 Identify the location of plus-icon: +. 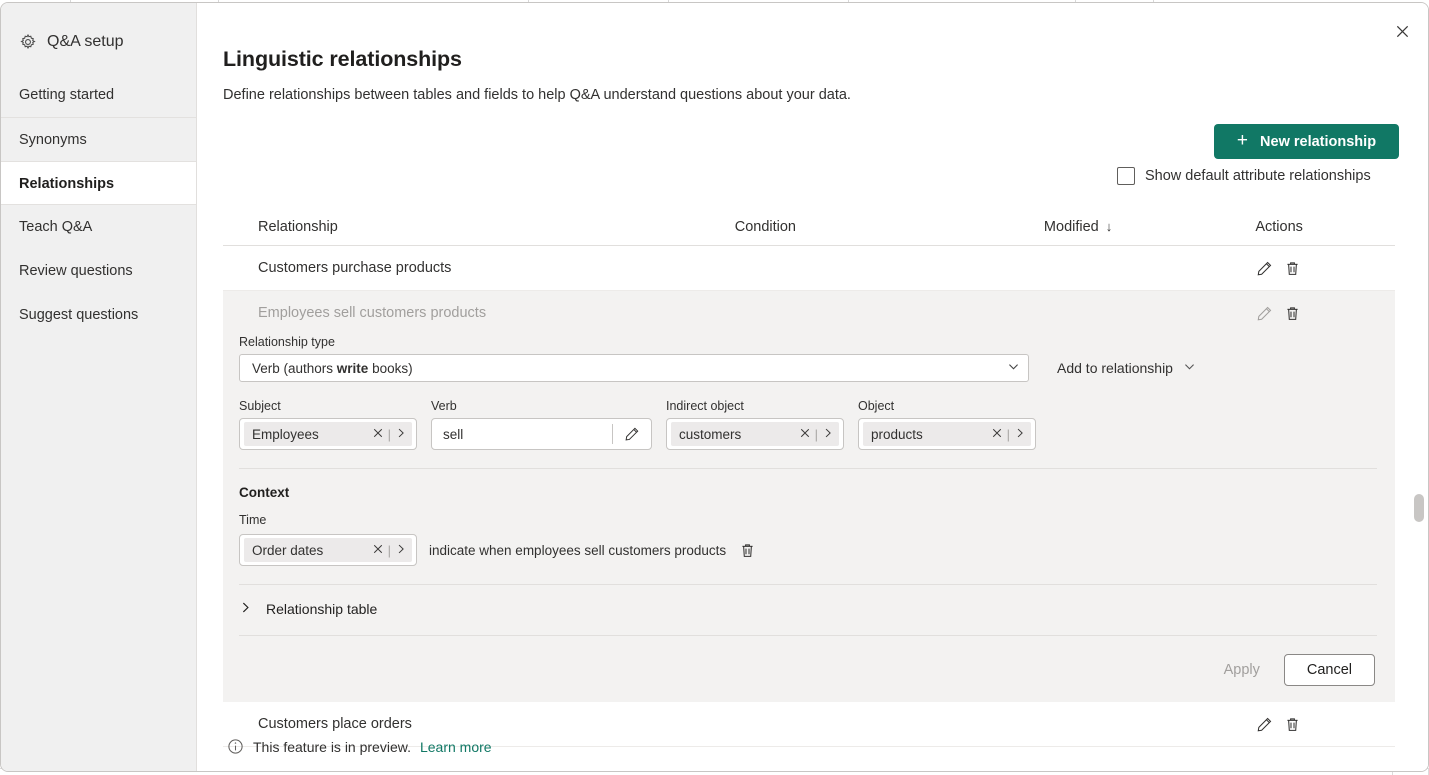
(1242, 140).